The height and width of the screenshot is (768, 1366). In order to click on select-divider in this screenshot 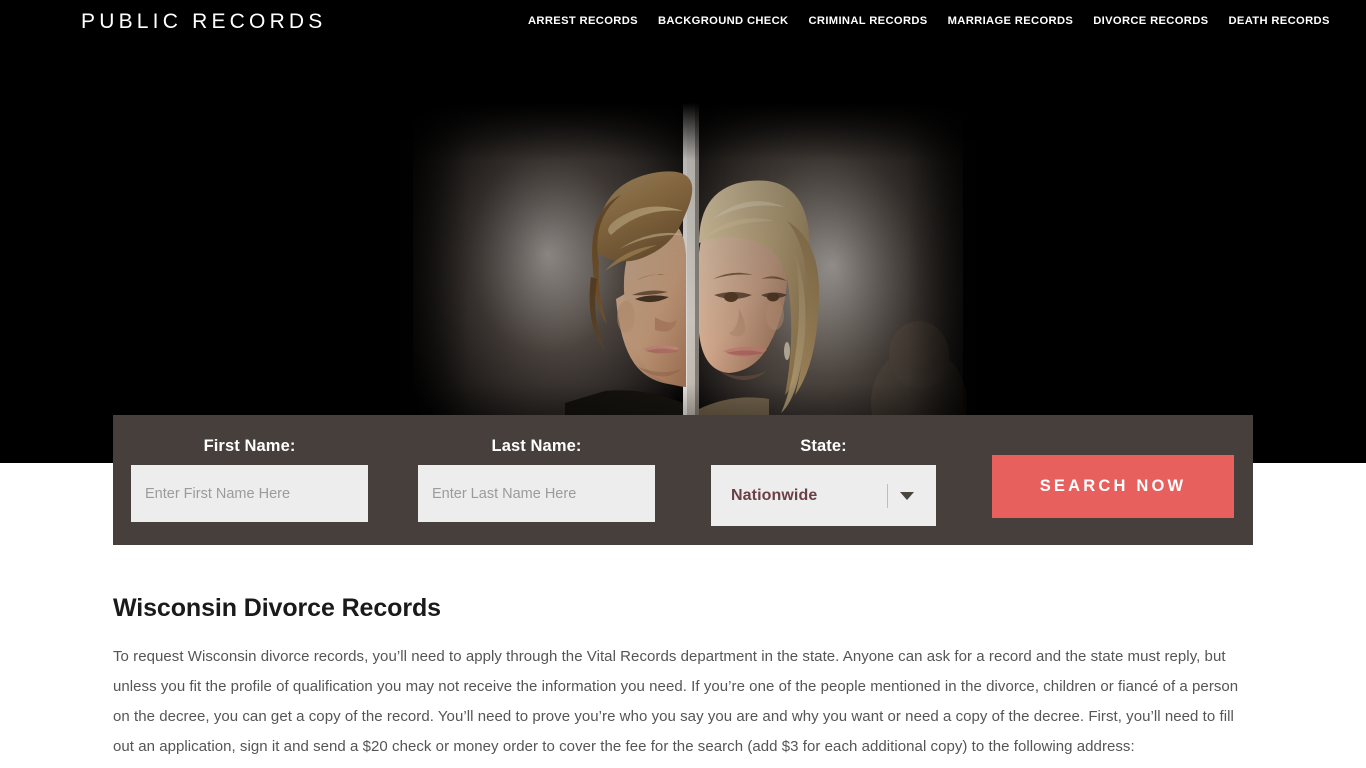, I will do `click(887, 495)`.